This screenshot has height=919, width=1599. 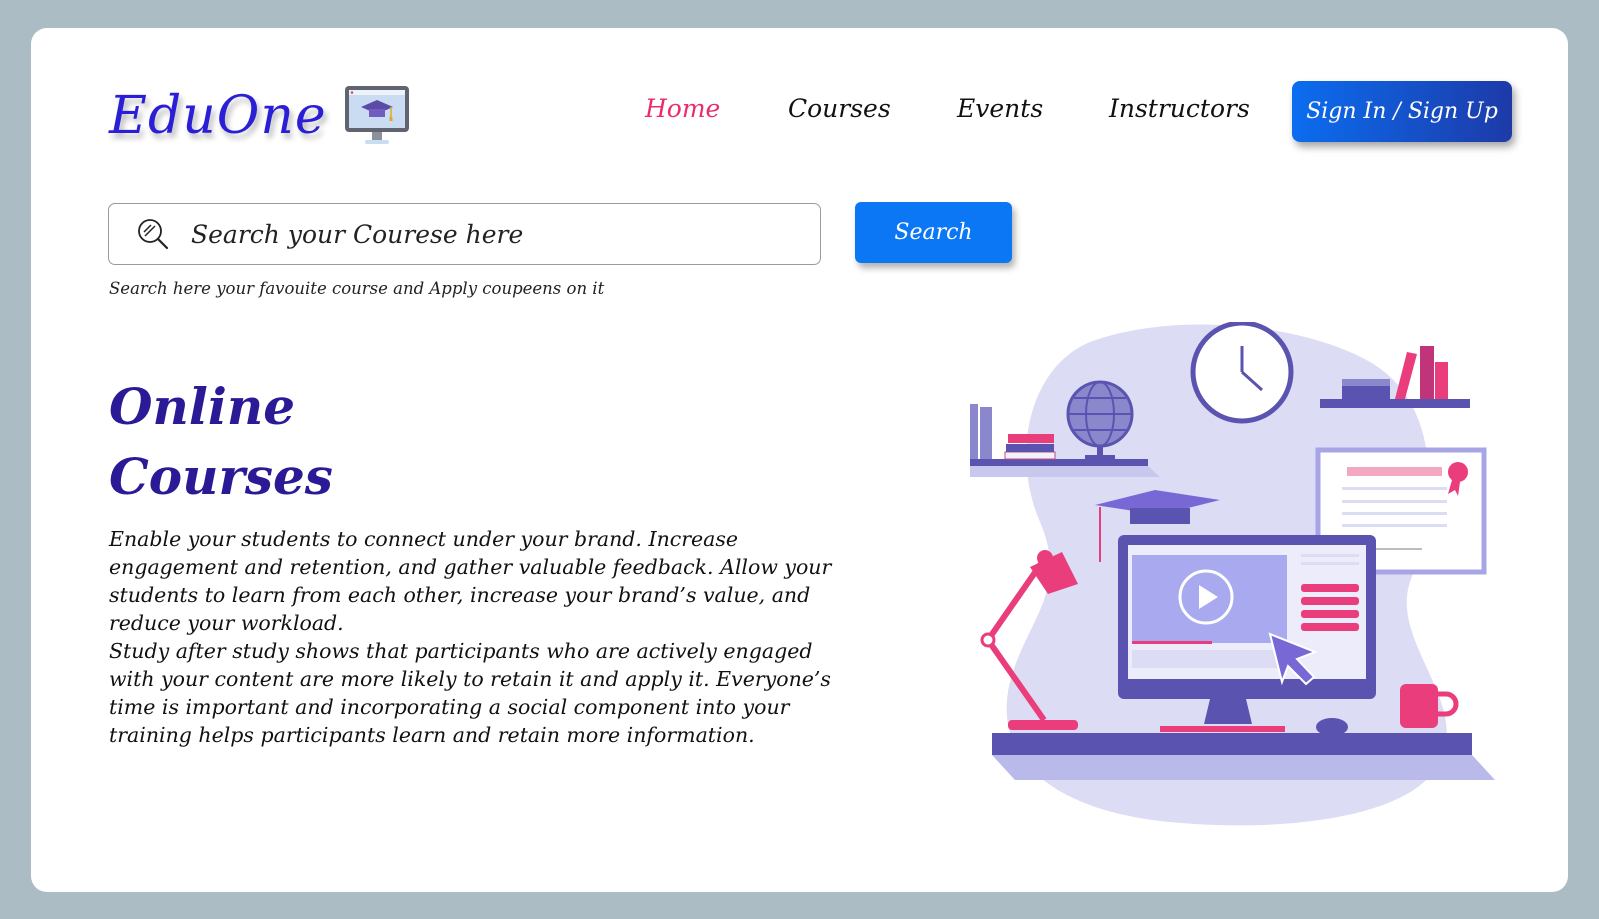 I want to click on nav-instructors: Instructors, so click(x=1179, y=108).